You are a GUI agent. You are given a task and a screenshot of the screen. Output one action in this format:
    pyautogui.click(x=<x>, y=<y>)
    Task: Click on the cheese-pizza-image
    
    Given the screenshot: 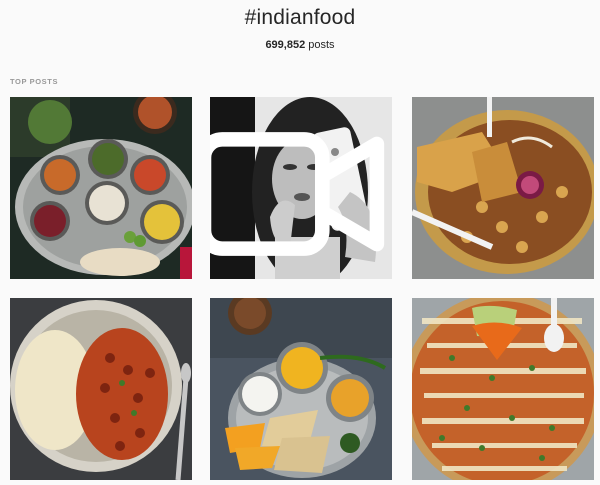 What is the action you would take?
    pyautogui.click(x=503, y=389)
    